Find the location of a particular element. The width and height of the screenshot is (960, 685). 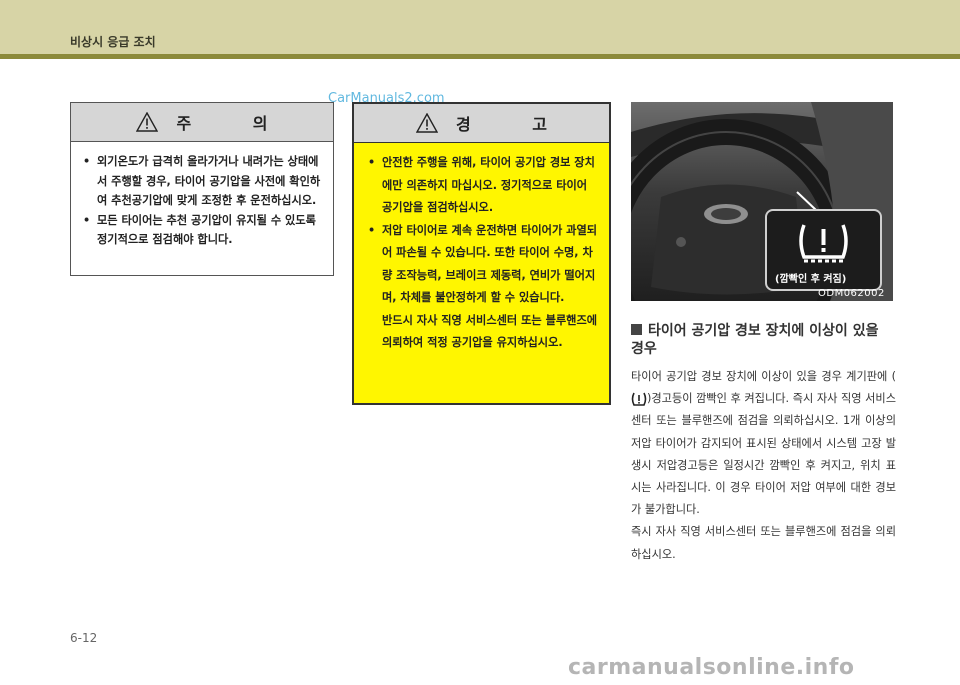

warning-header: 경 고 is located at coordinates (481, 123).